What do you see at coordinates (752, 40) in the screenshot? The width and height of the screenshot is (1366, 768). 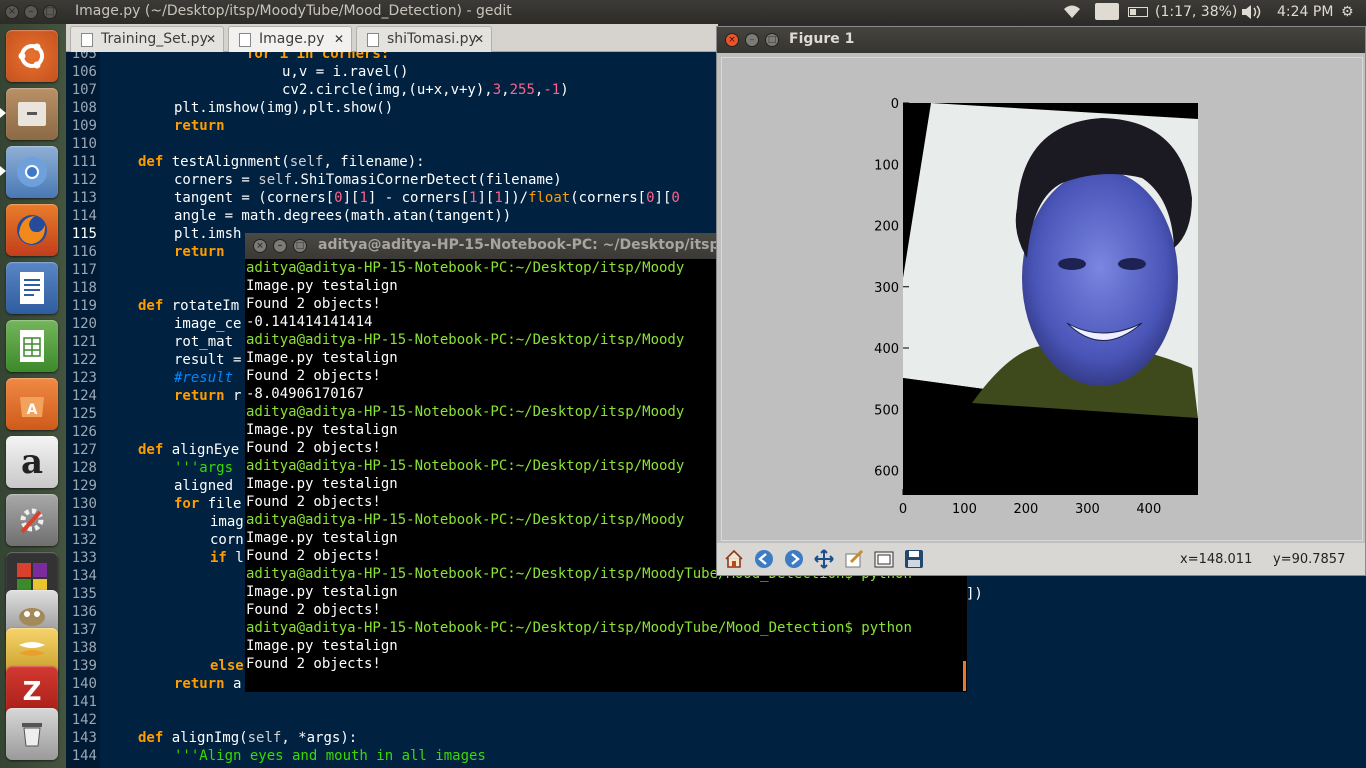 I see `minimize-figure-button: –` at bounding box center [752, 40].